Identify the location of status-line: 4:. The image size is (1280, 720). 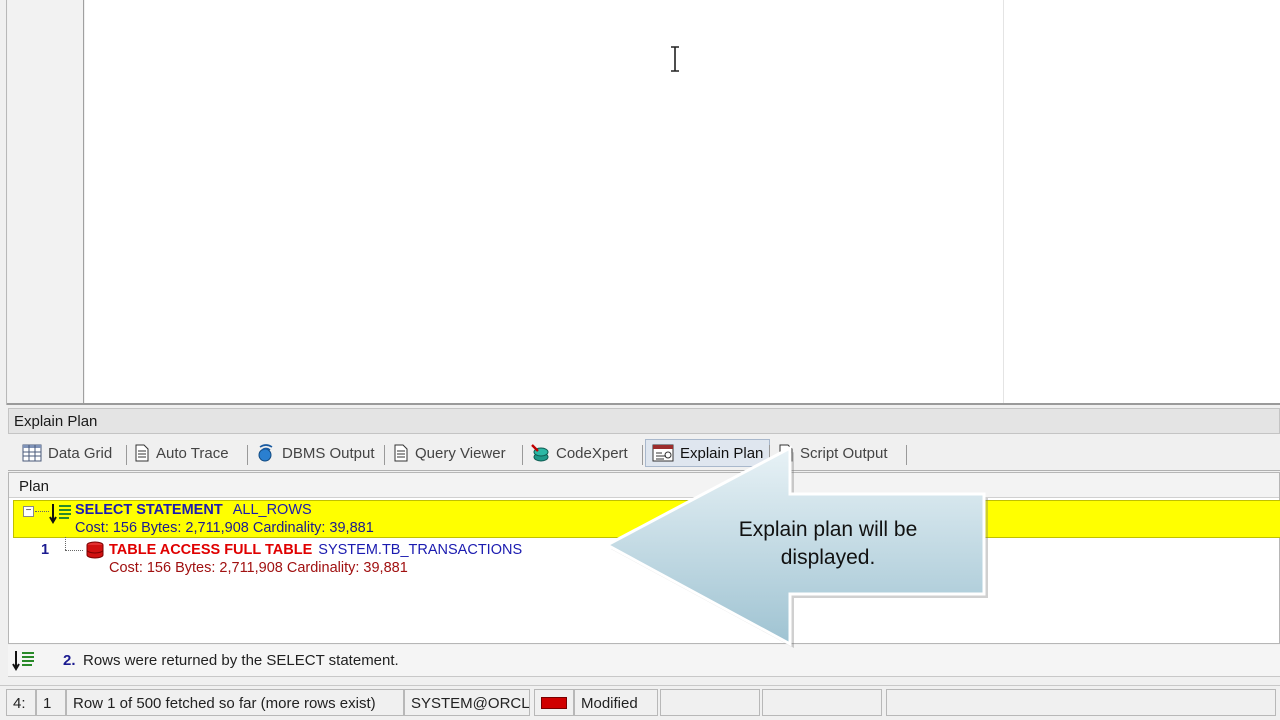
(21, 702).